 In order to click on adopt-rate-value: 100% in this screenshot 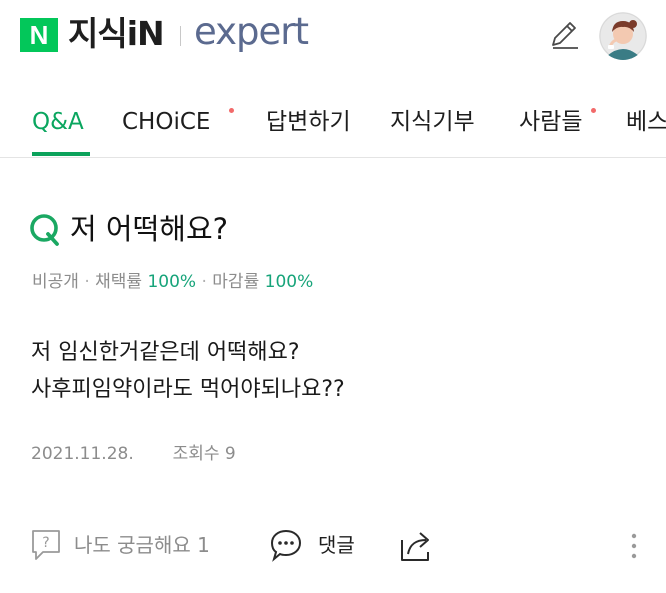, I will do `click(172, 282)`.